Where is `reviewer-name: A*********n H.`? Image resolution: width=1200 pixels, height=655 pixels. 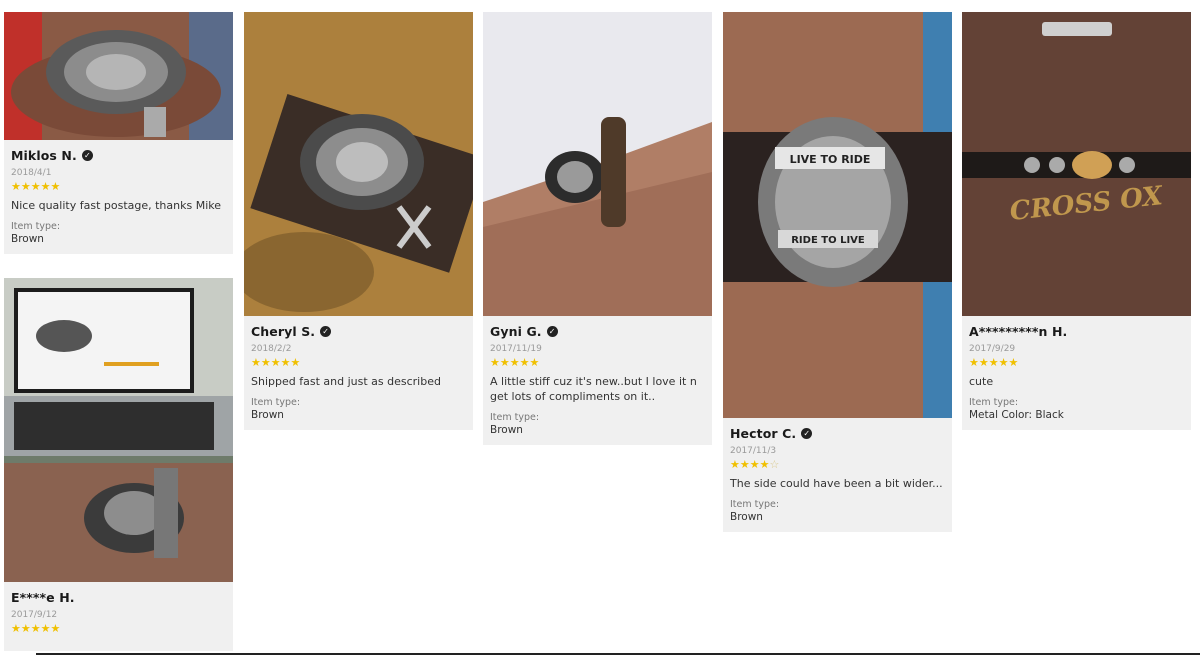
reviewer-name: A*********n H. is located at coordinates (1018, 331).